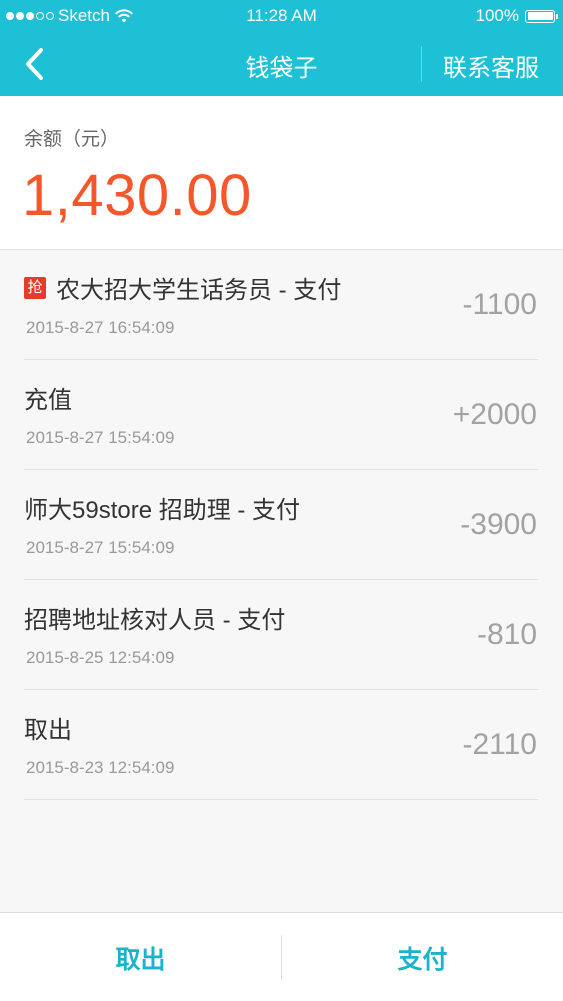  What do you see at coordinates (541, 16) in the screenshot?
I see `battery-icon` at bounding box center [541, 16].